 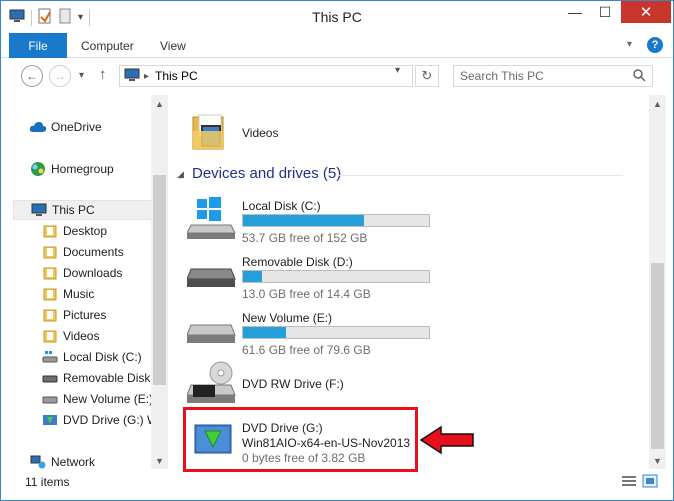 I want to click on nav-item-homegroup: Homegroup, so click(x=71, y=169).